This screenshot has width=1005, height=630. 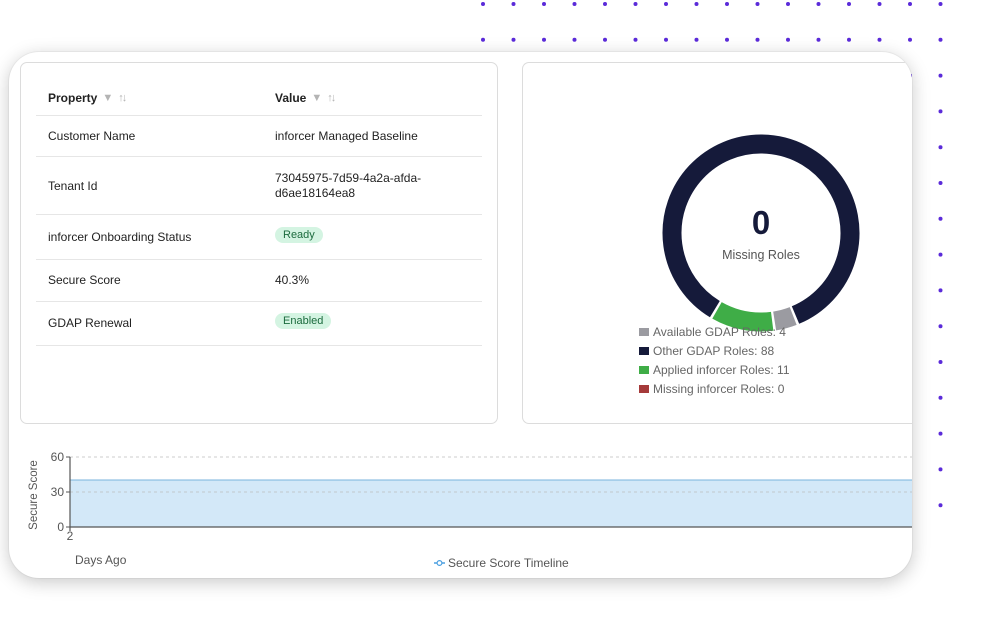 I want to click on table-row: inforcer Onboarding Status Ready, so click(x=259, y=237).